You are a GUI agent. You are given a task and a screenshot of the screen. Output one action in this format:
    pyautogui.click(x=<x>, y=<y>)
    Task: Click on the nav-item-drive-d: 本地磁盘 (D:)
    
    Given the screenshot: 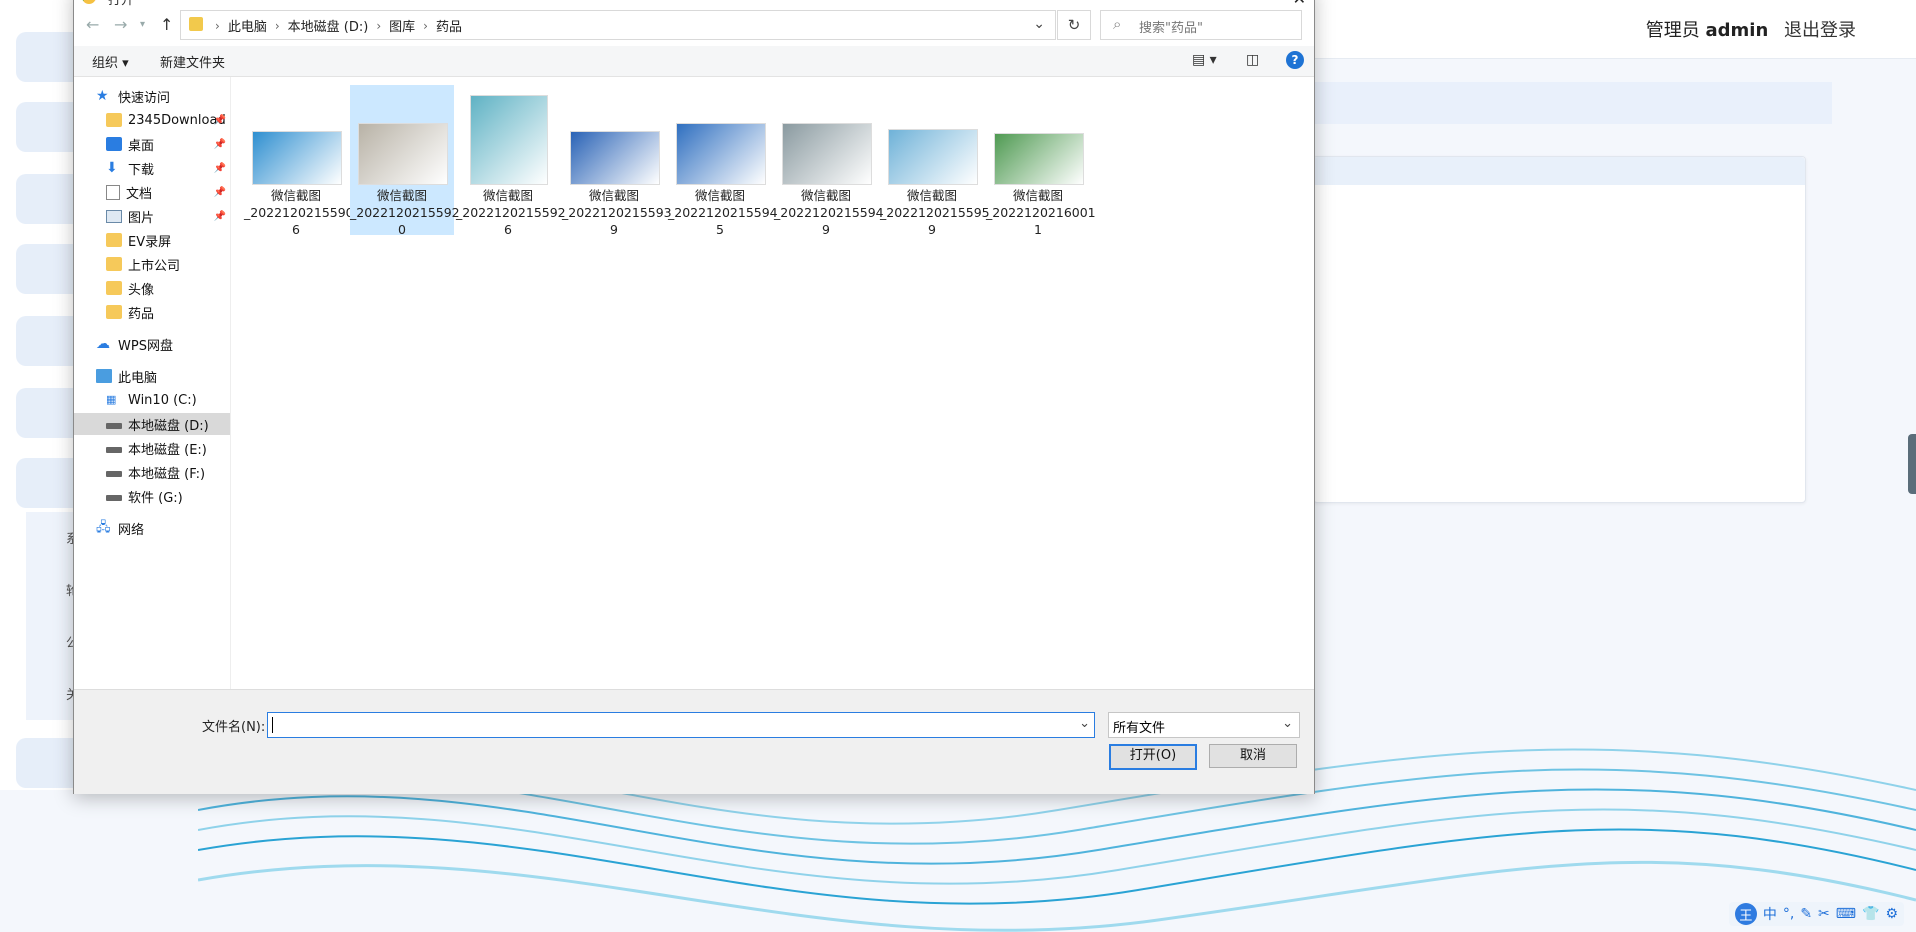 What is the action you would take?
    pyautogui.click(x=152, y=424)
    